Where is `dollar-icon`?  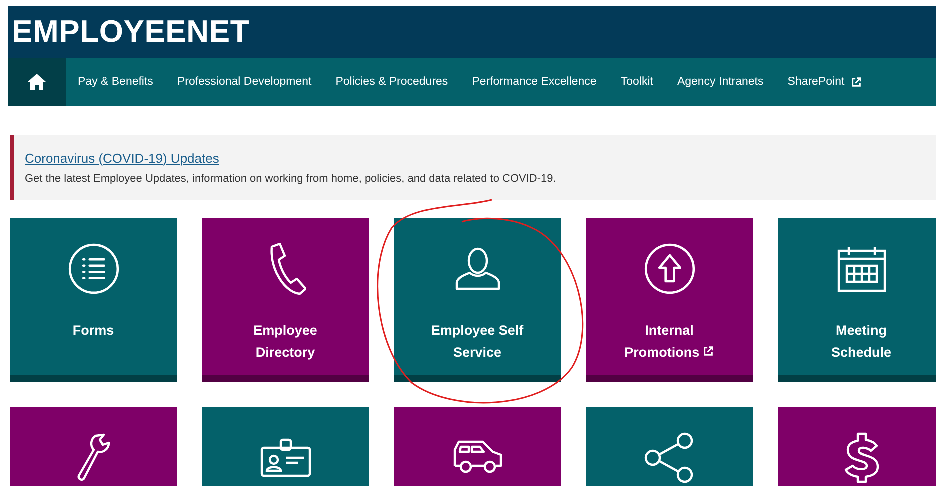
dollar-icon is located at coordinates (862, 458).